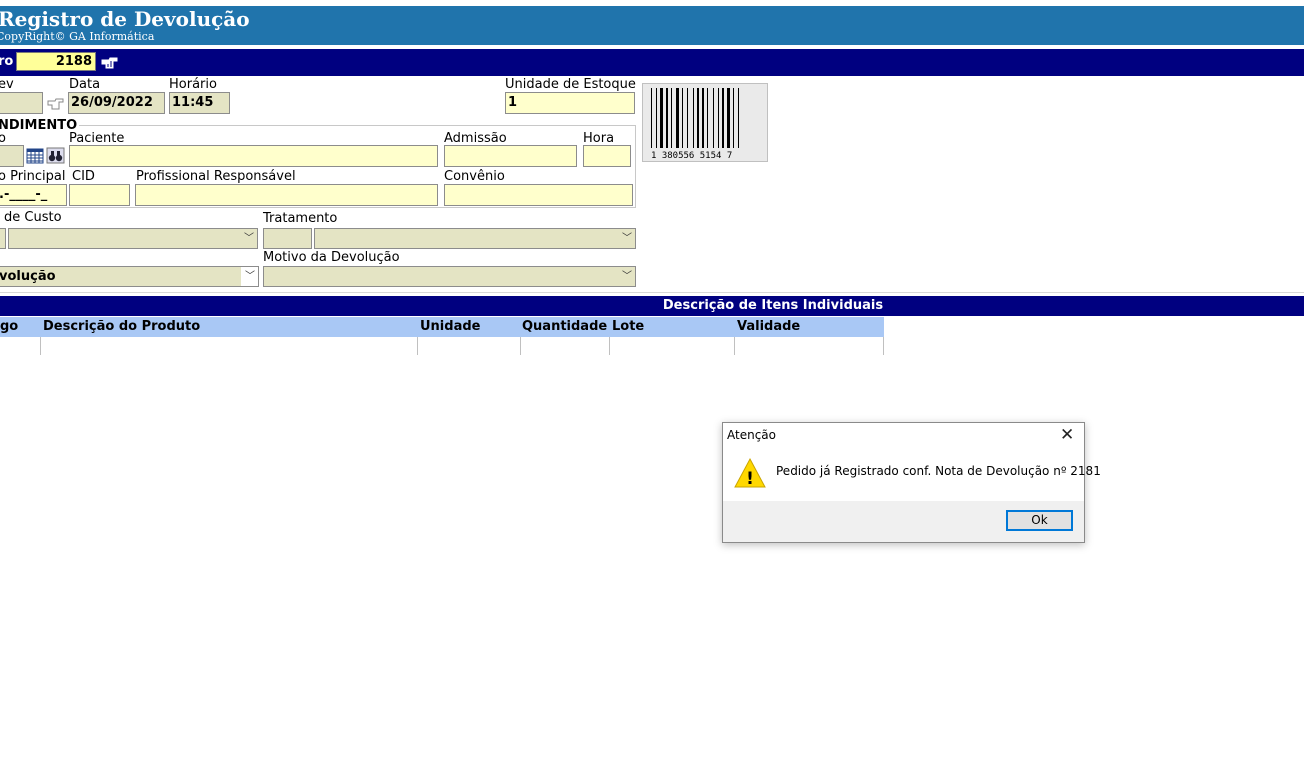 The image size is (1304, 781). What do you see at coordinates (751, 435) in the screenshot?
I see `dialog-title: Atenção` at bounding box center [751, 435].